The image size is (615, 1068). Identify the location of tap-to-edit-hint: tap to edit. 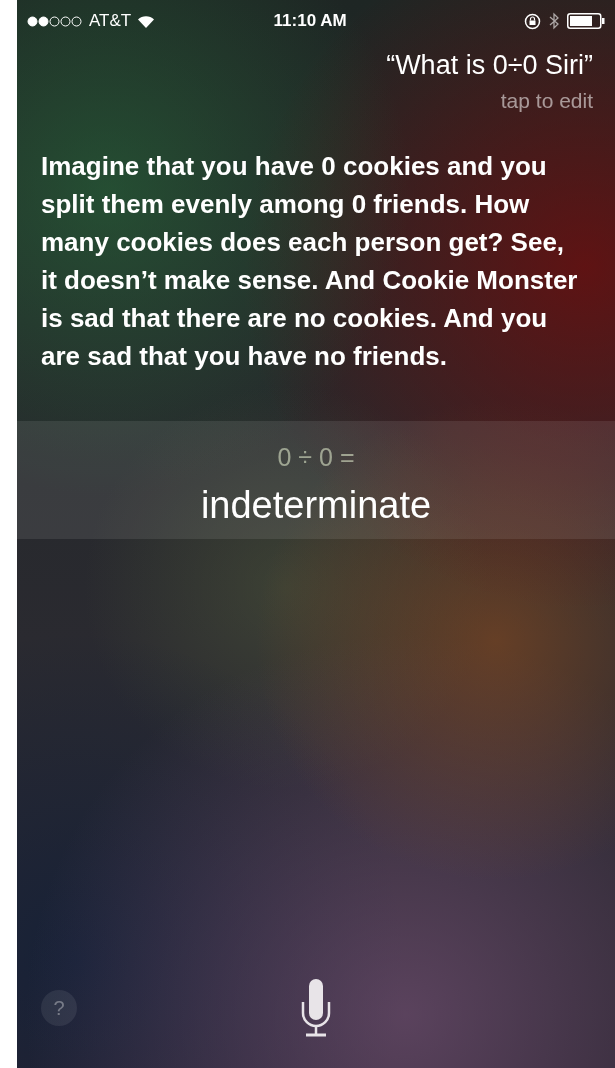
(316, 97).